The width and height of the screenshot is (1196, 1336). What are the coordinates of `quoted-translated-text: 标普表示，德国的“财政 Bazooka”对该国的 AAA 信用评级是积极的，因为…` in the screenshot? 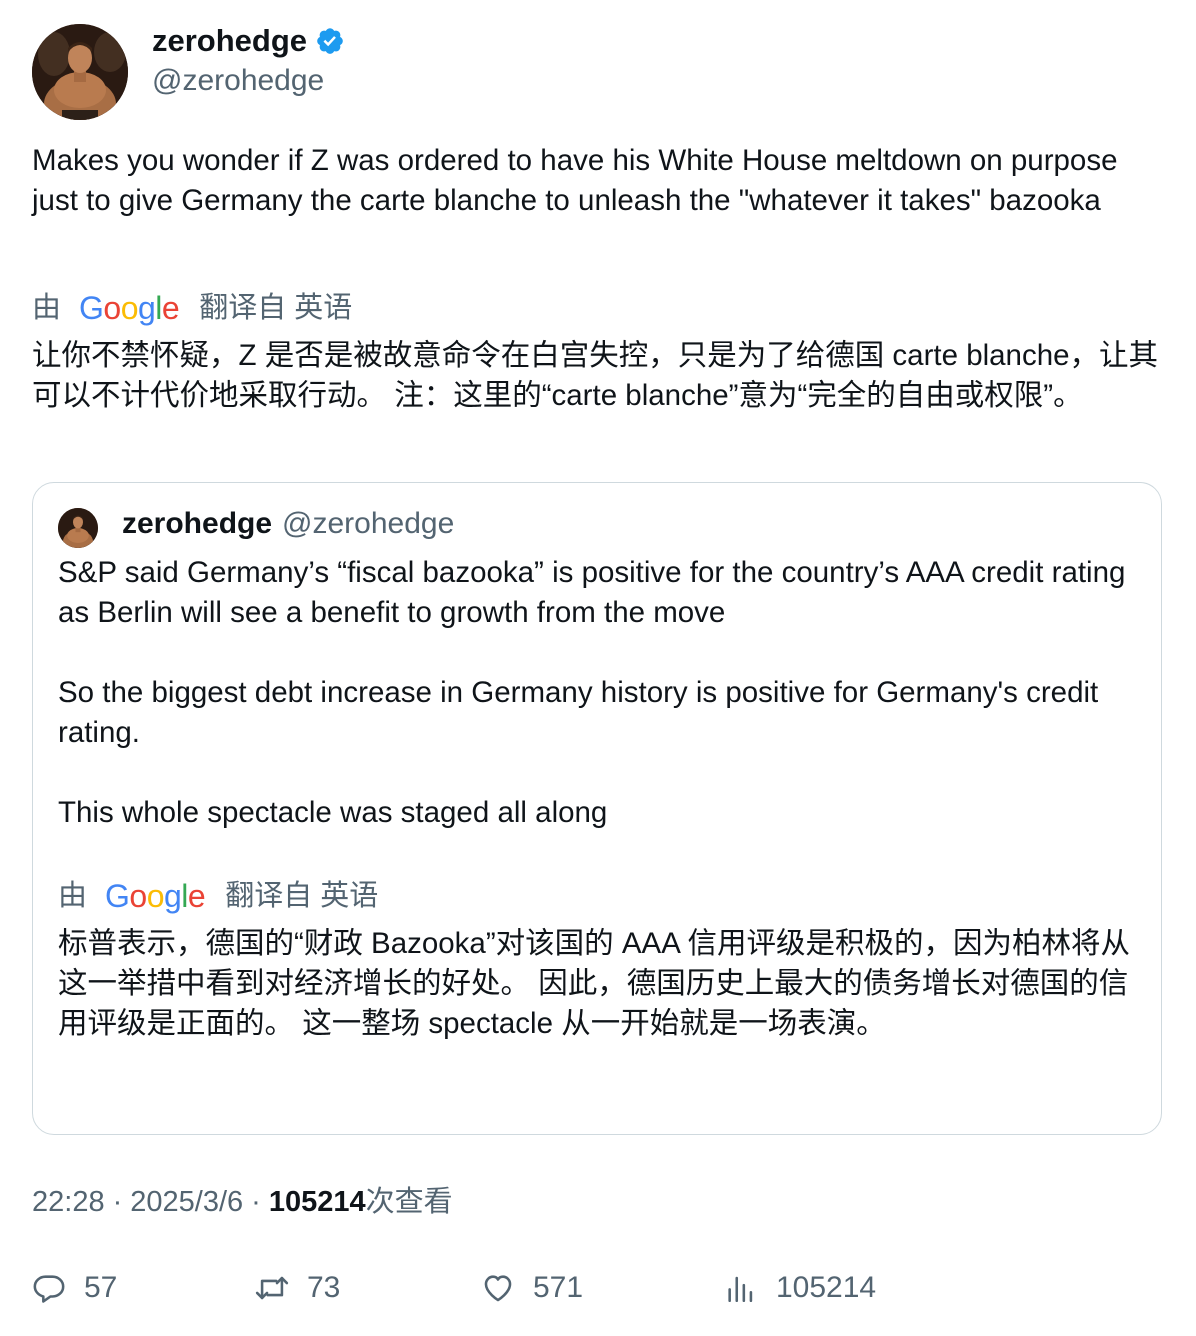 It's located at (594, 983).